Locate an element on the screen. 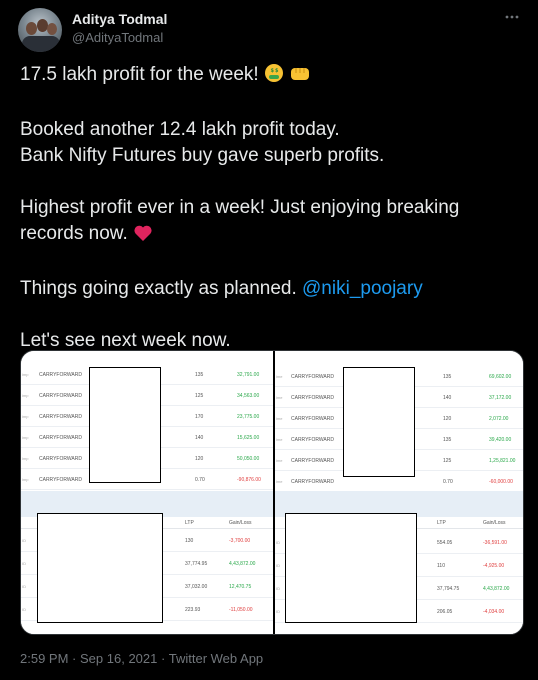  row-pl: 37,172.00 is located at coordinates (500, 398).